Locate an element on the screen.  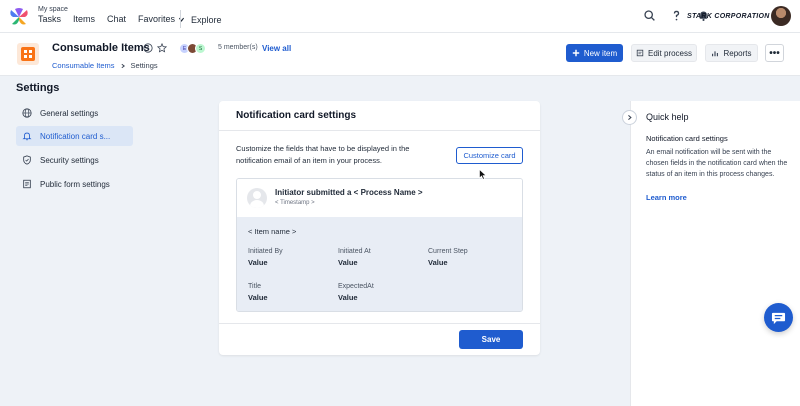
member-avatar: S is located at coordinates (200, 48).